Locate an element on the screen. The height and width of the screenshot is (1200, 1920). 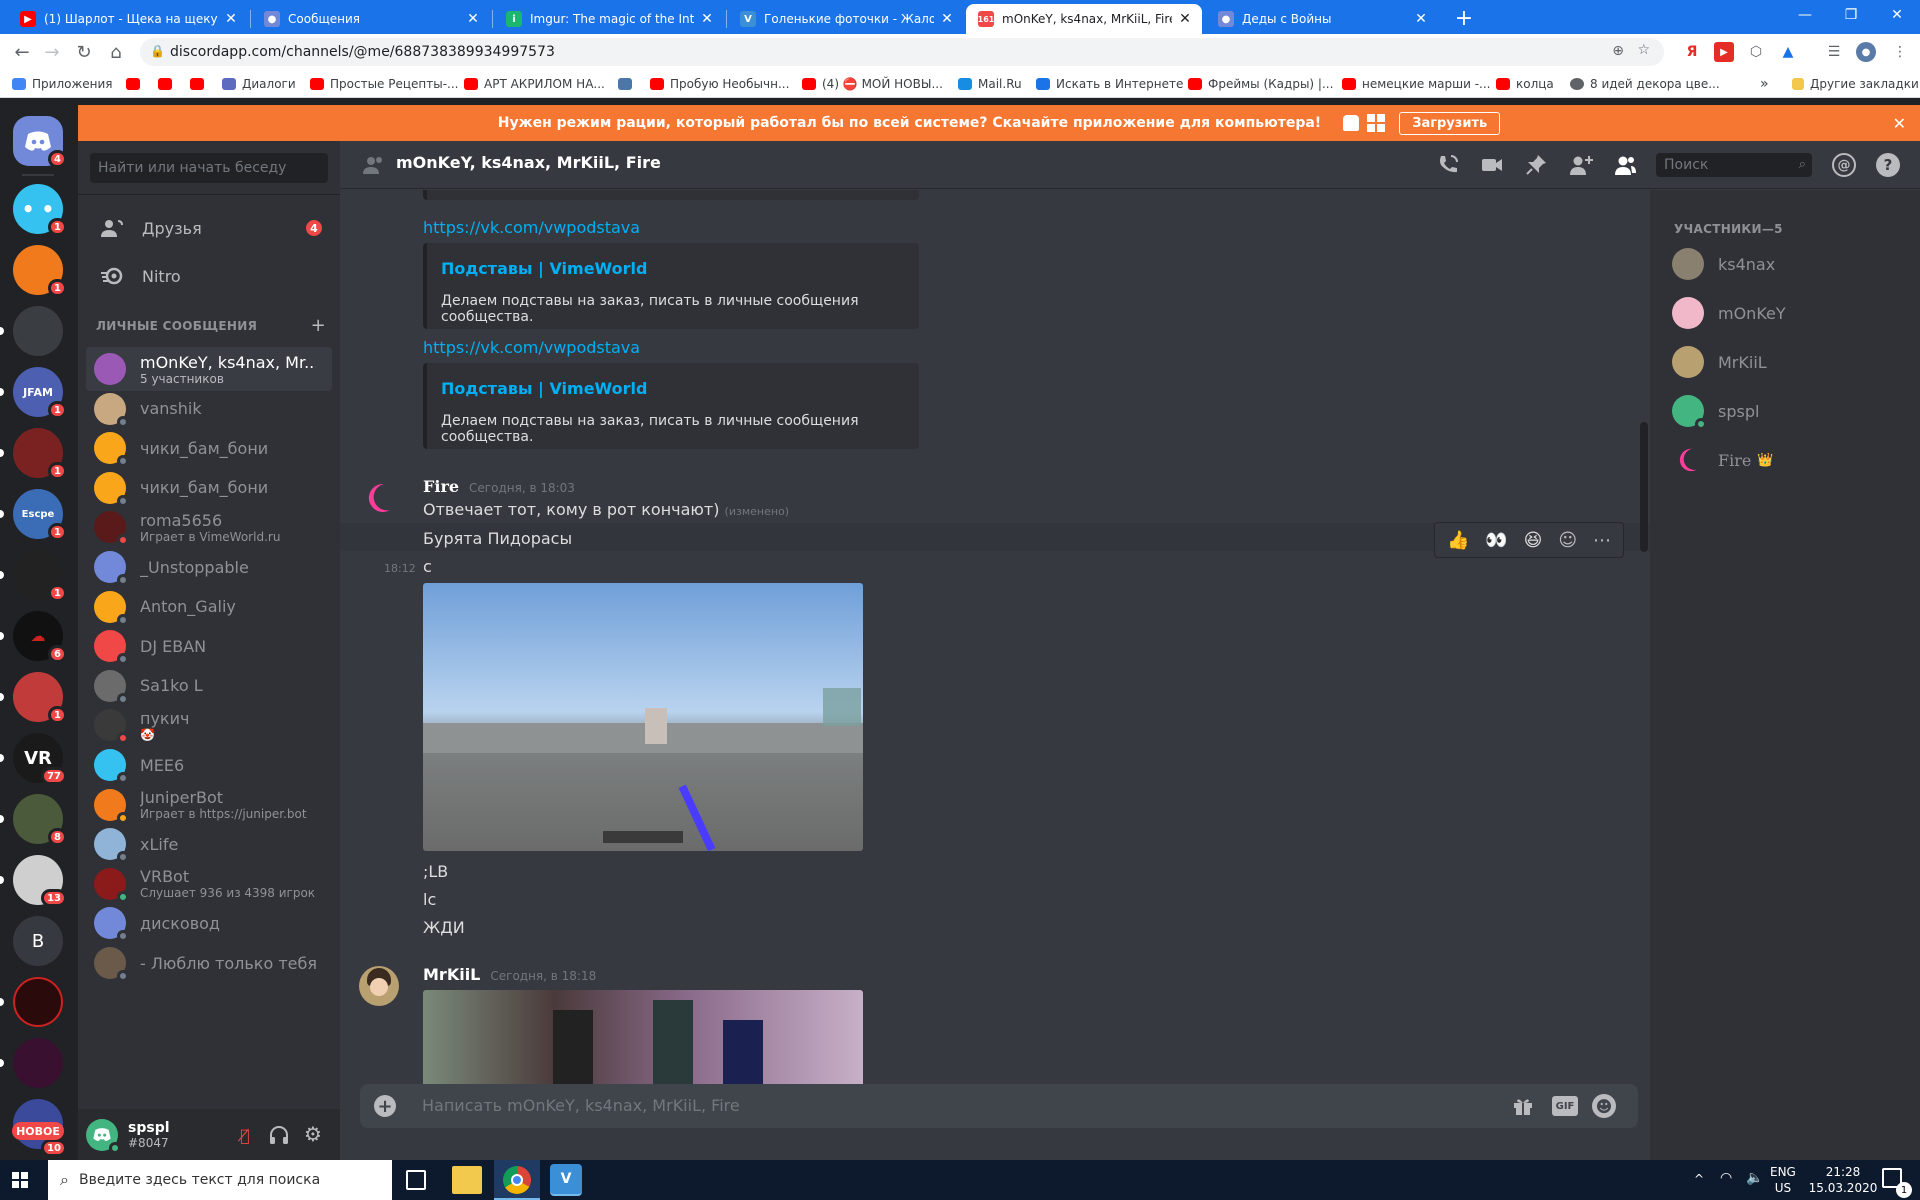
bookmark-item: Приложения is located at coordinates (62, 84).